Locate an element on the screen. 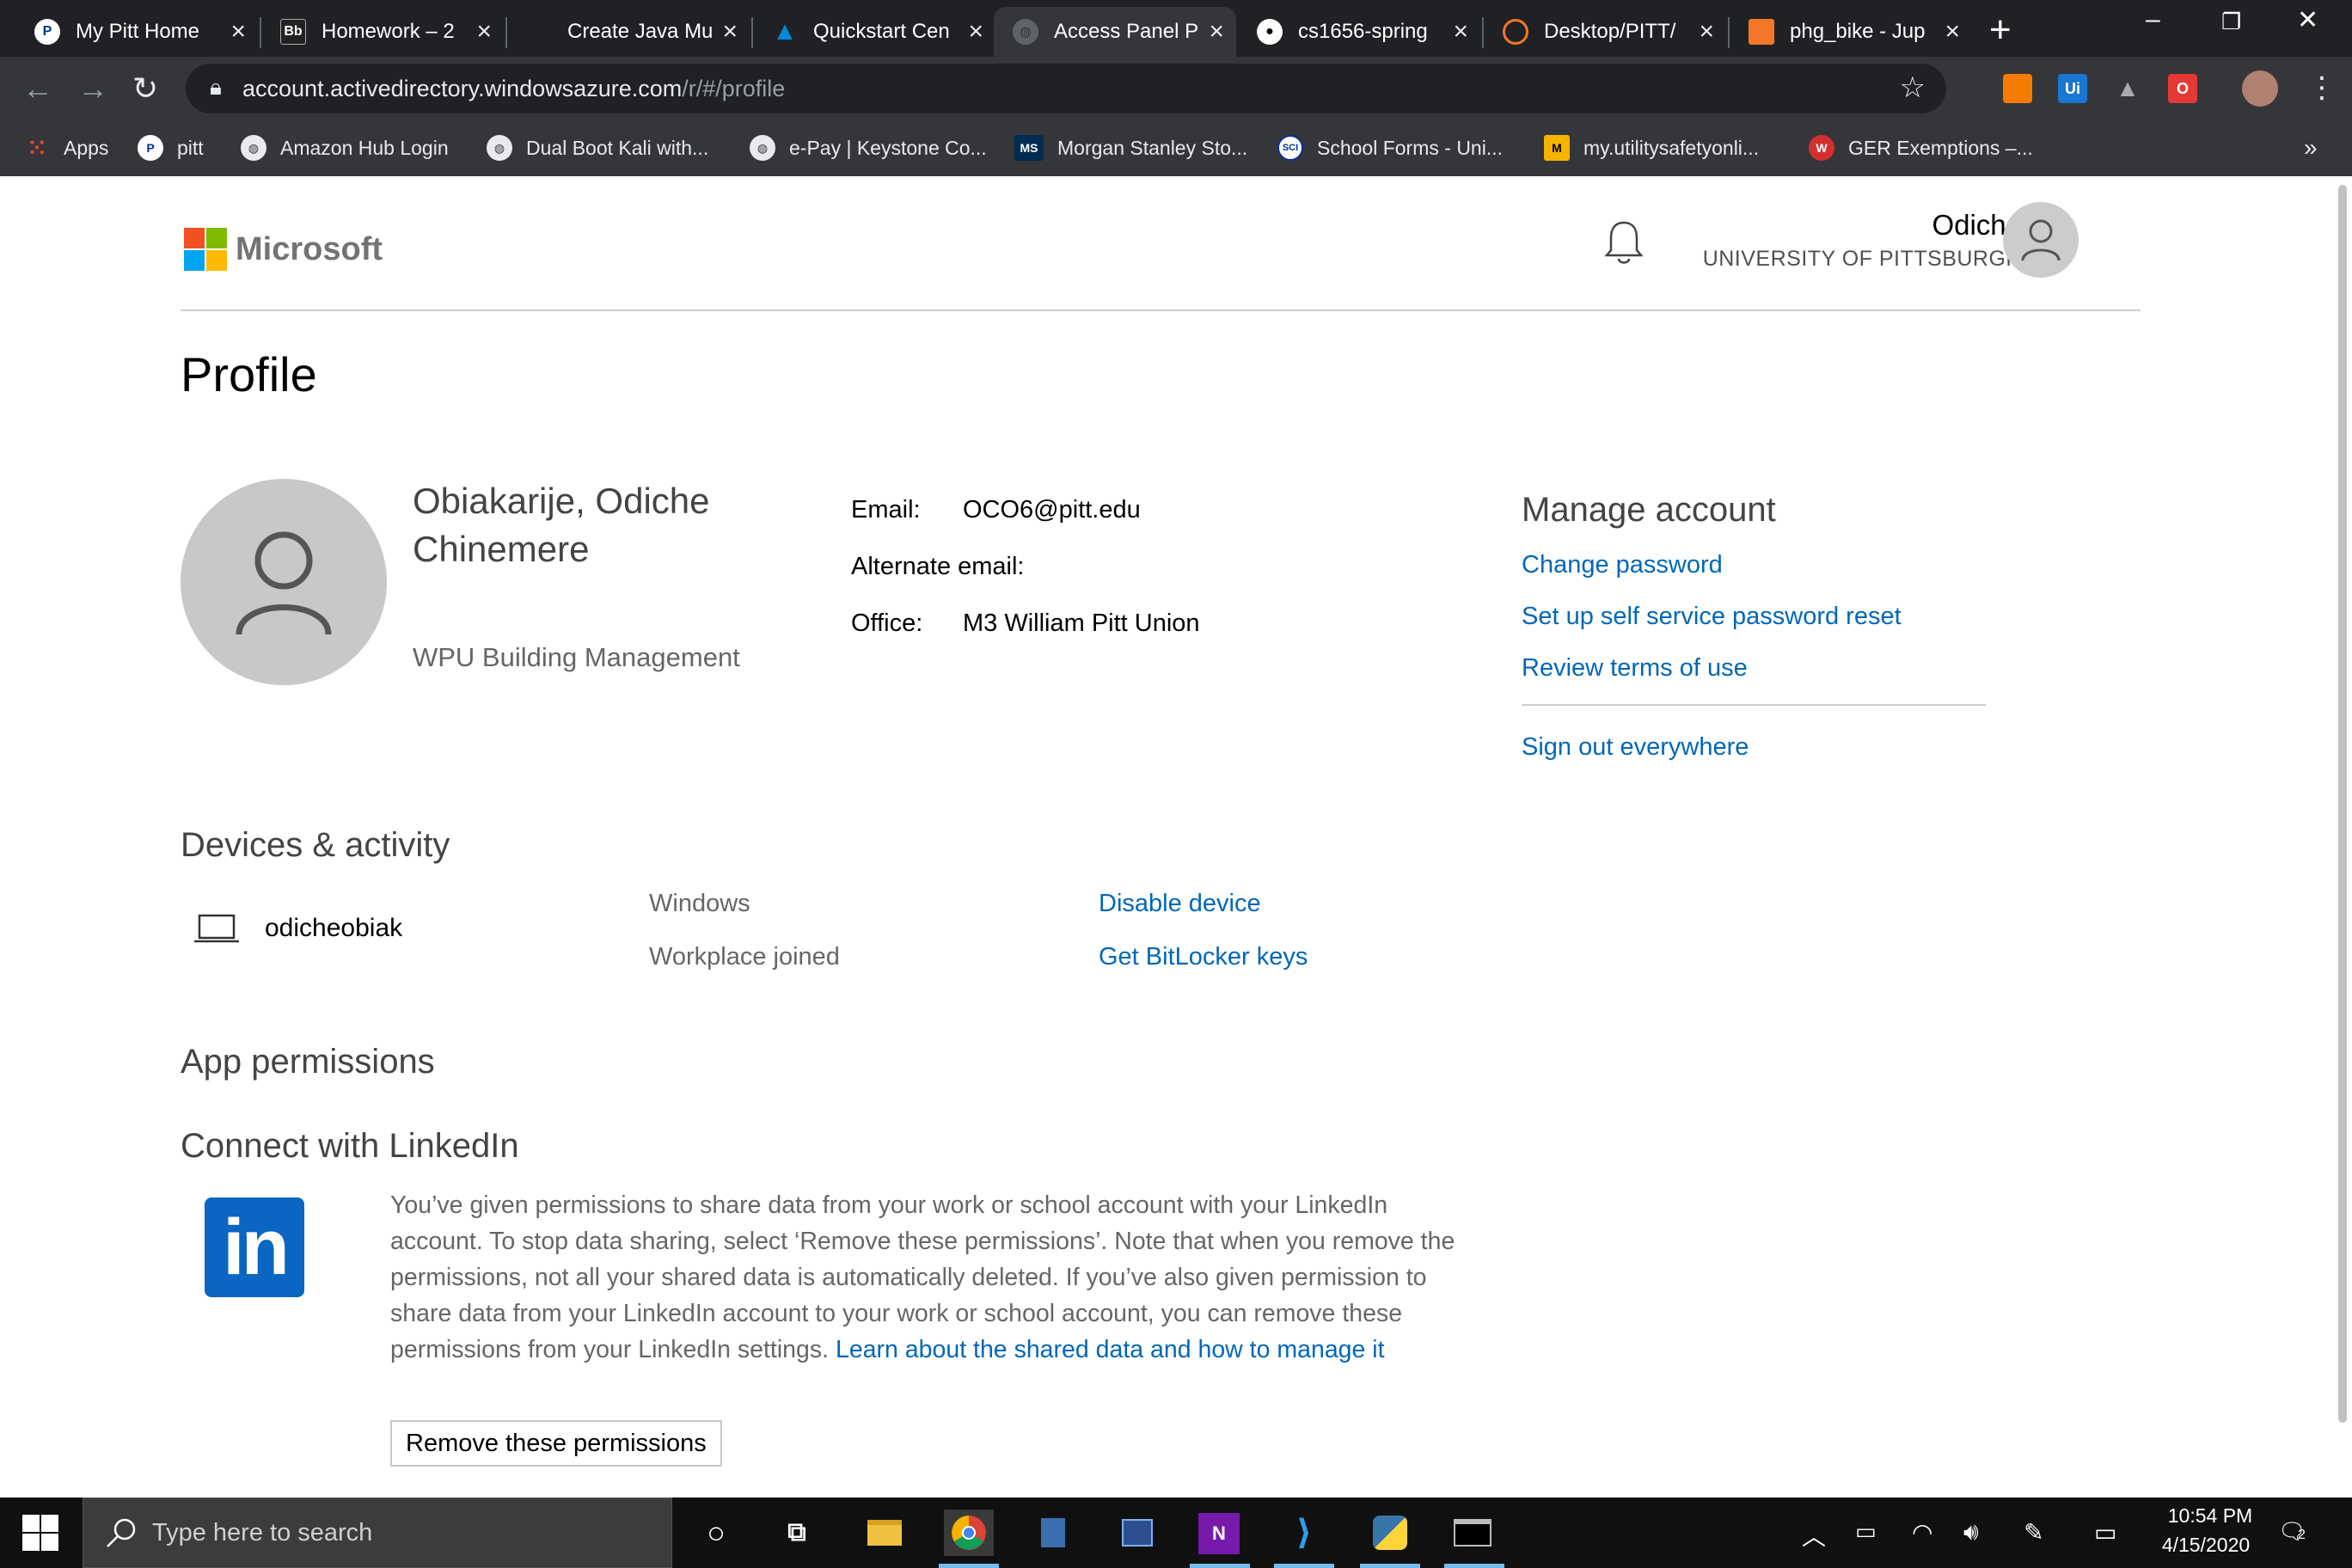 The height and width of the screenshot is (1568, 2352). new-tab-button: + is located at coordinates (2000, 30).